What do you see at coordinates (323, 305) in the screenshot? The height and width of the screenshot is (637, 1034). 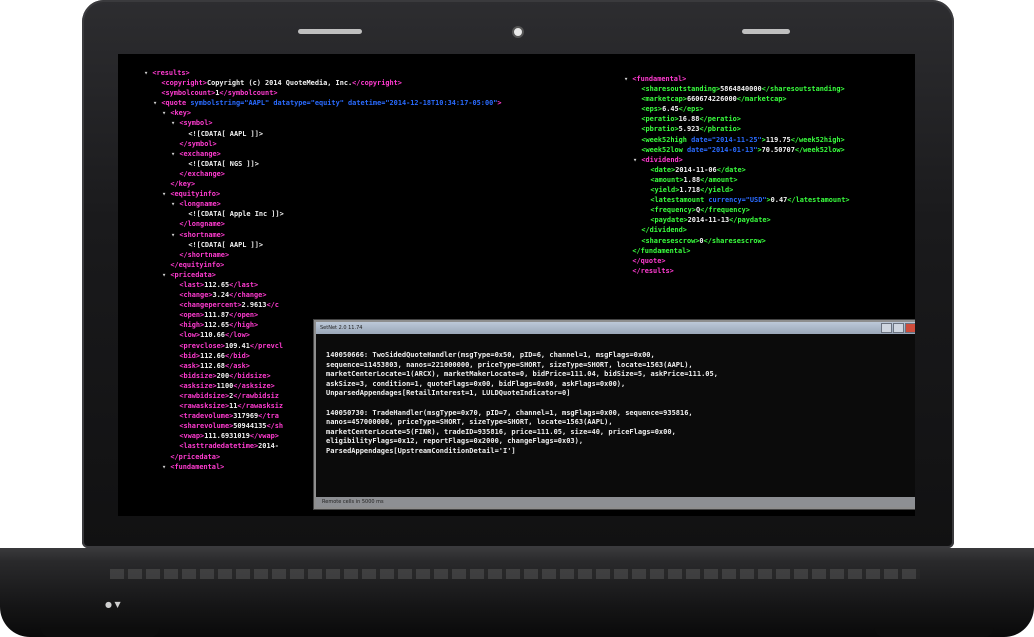 I see `xml-line: <changepercent>2.9613</c` at bounding box center [323, 305].